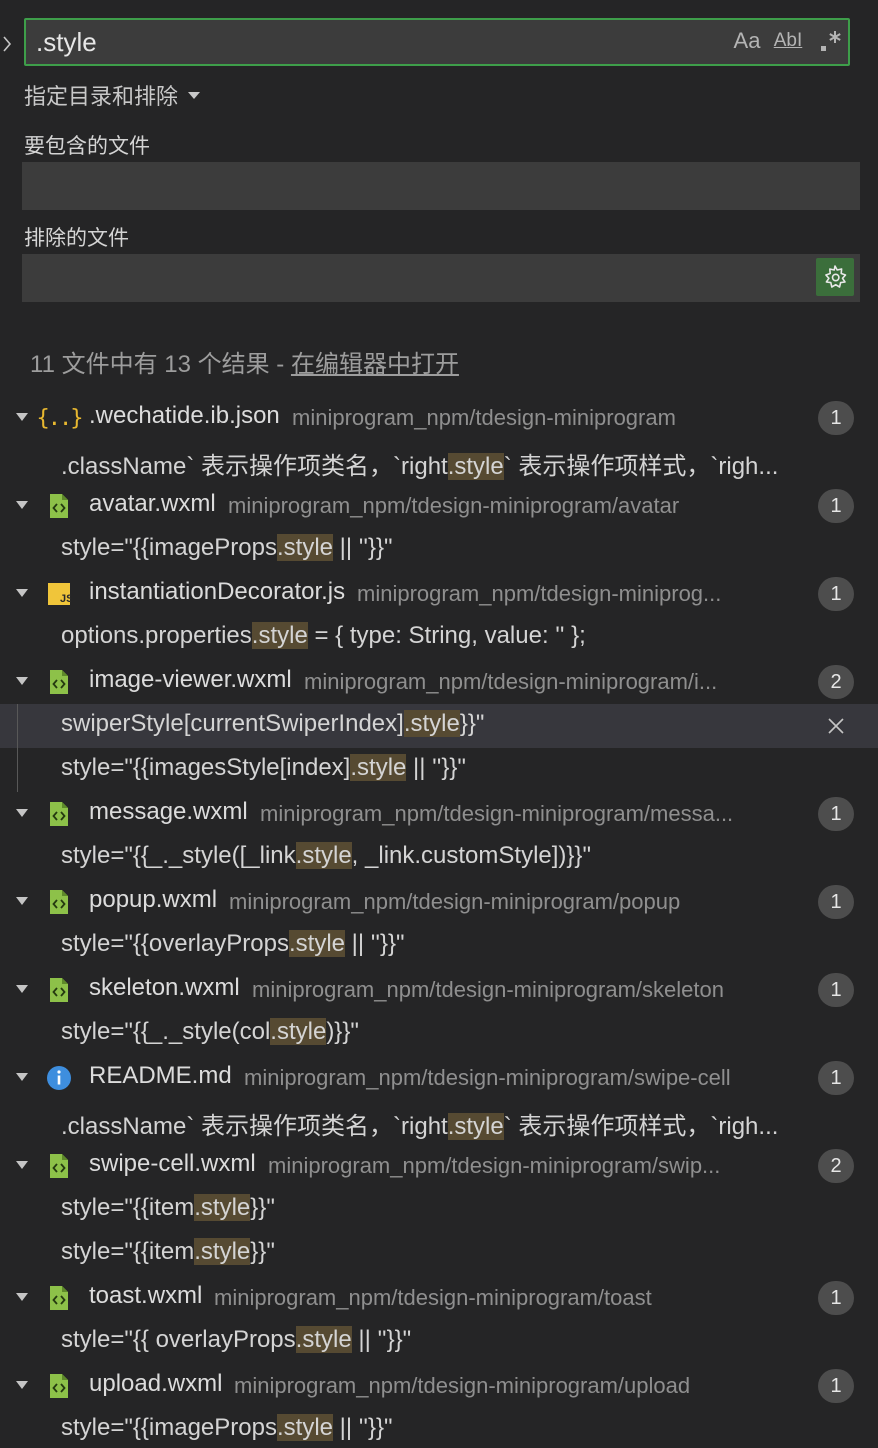 This screenshot has height=1448, width=878. What do you see at coordinates (788, 41) in the screenshot?
I see `whole-word-toggle: AbI` at bounding box center [788, 41].